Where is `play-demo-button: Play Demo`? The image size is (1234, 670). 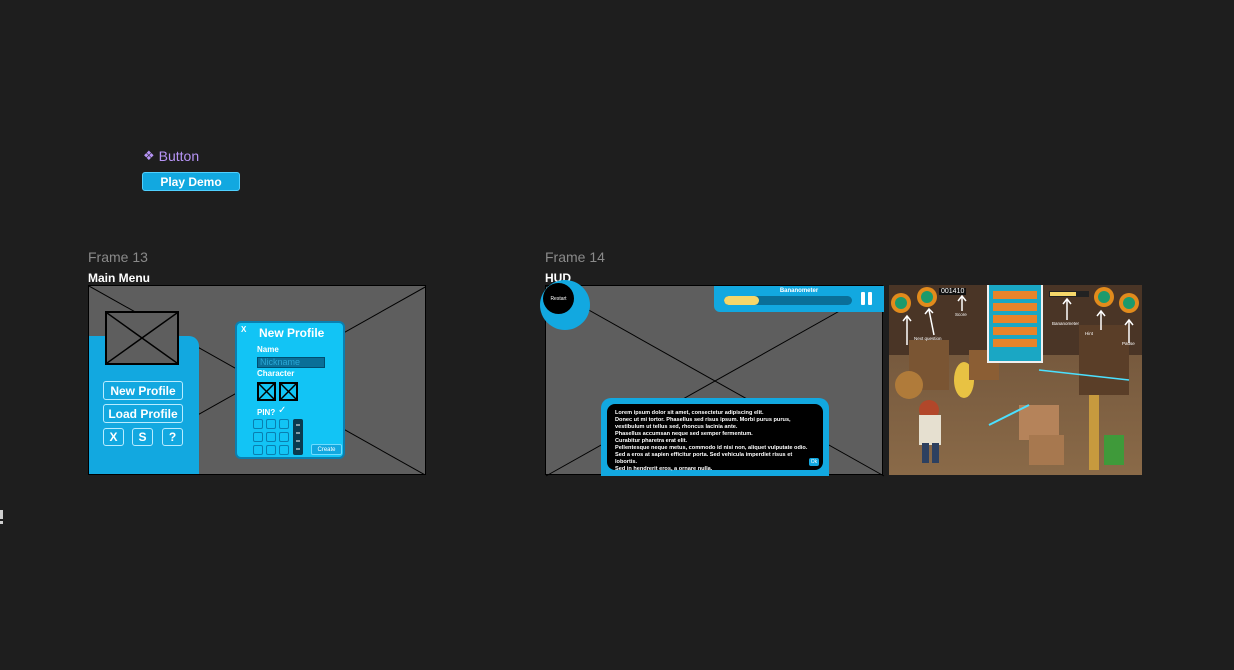 play-demo-button: Play Demo is located at coordinates (191, 181).